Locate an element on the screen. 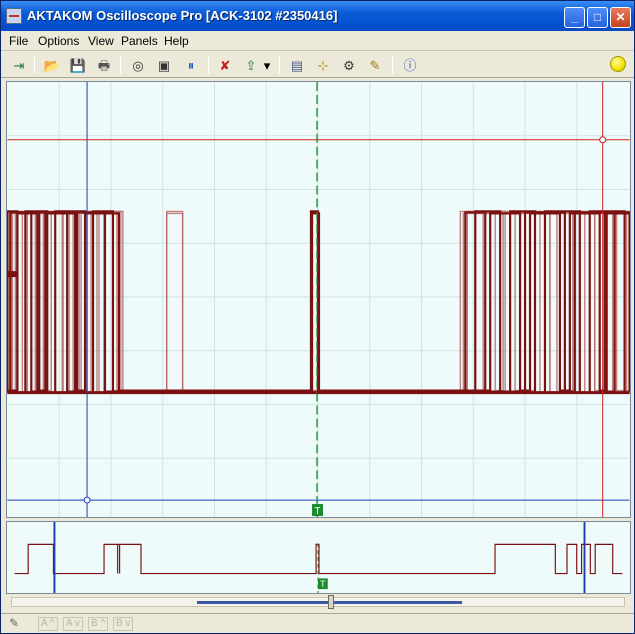  cursor-b-down-field: B v is located at coordinates (123, 624).